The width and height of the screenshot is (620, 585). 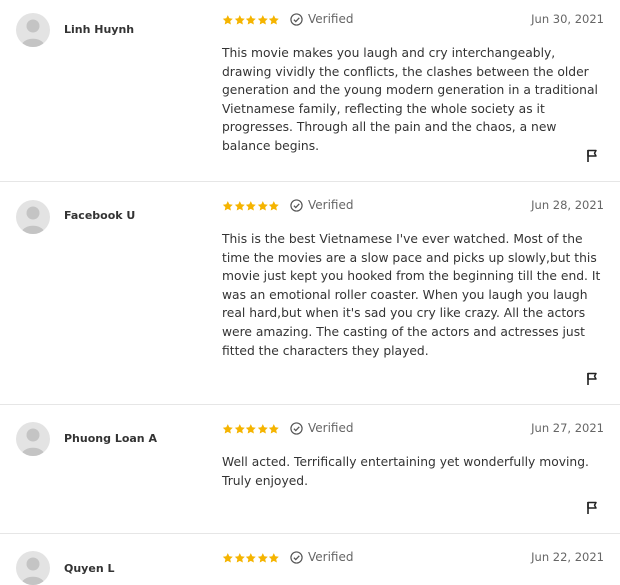 What do you see at coordinates (567, 19) in the screenshot?
I see `review-date: Jun 30, 2021` at bounding box center [567, 19].